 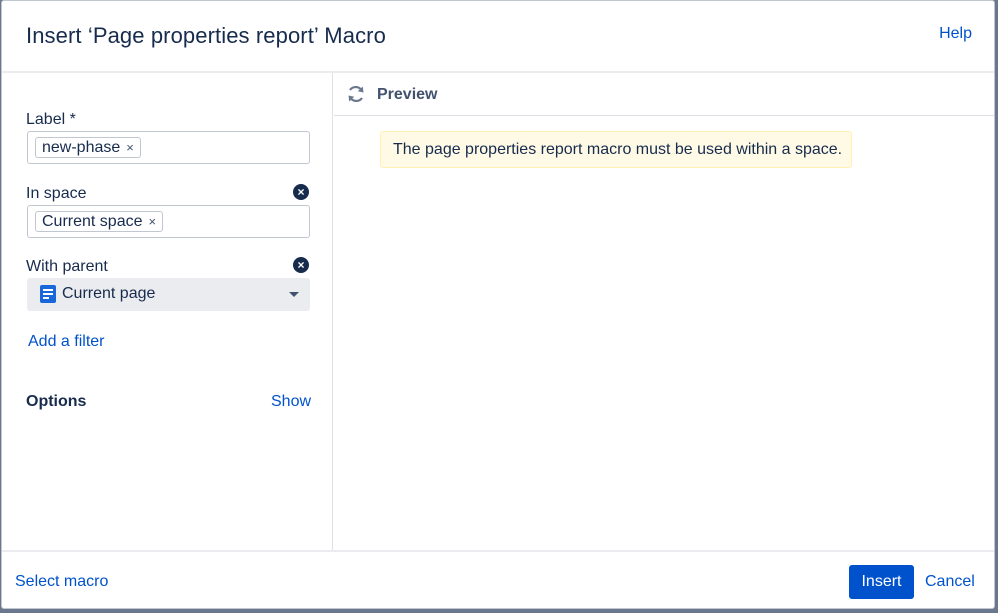 What do you see at coordinates (66, 342) in the screenshot?
I see `add-filter-link: Add a filter` at bounding box center [66, 342].